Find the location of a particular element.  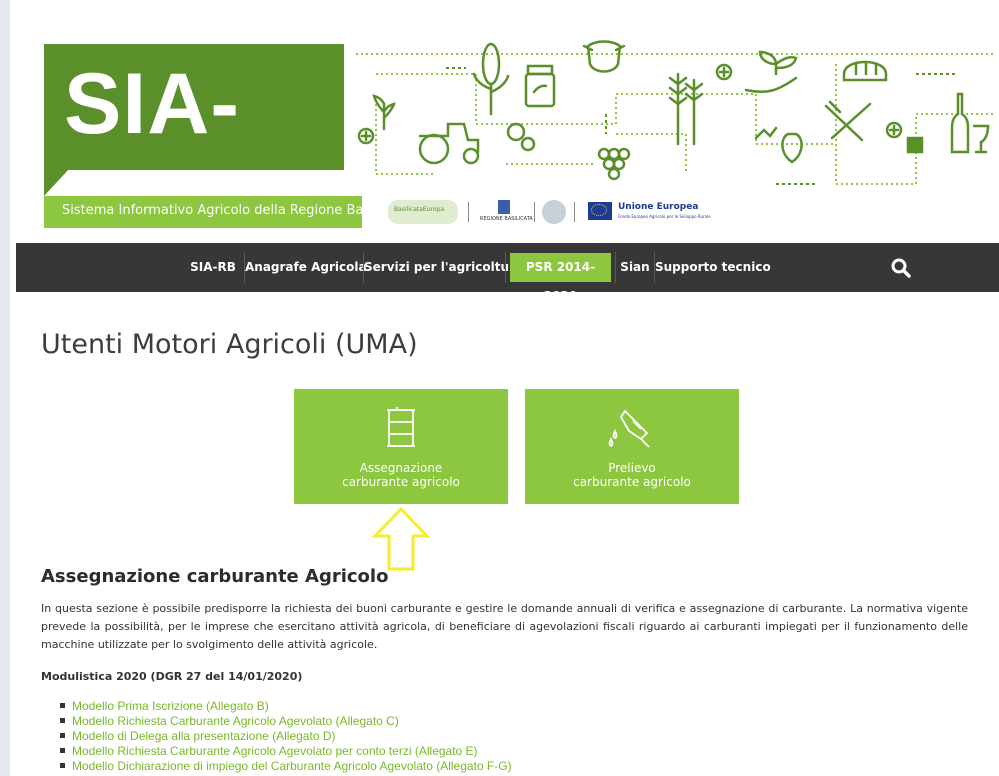

header-decoration is located at coordinates (676, 112).